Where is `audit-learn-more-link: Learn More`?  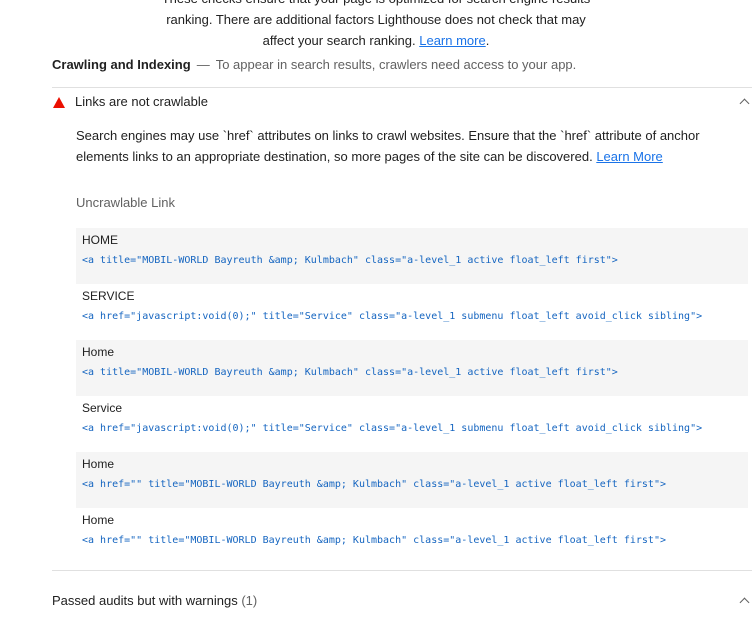
audit-learn-more-link: Learn More is located at coordinates (629, 156).